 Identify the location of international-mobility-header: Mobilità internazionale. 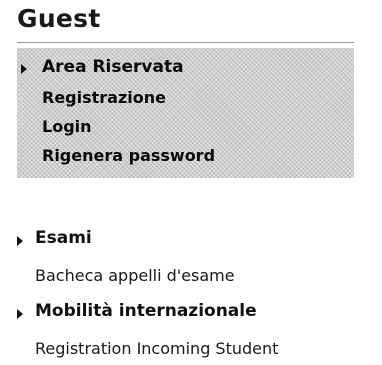
(146, 311).